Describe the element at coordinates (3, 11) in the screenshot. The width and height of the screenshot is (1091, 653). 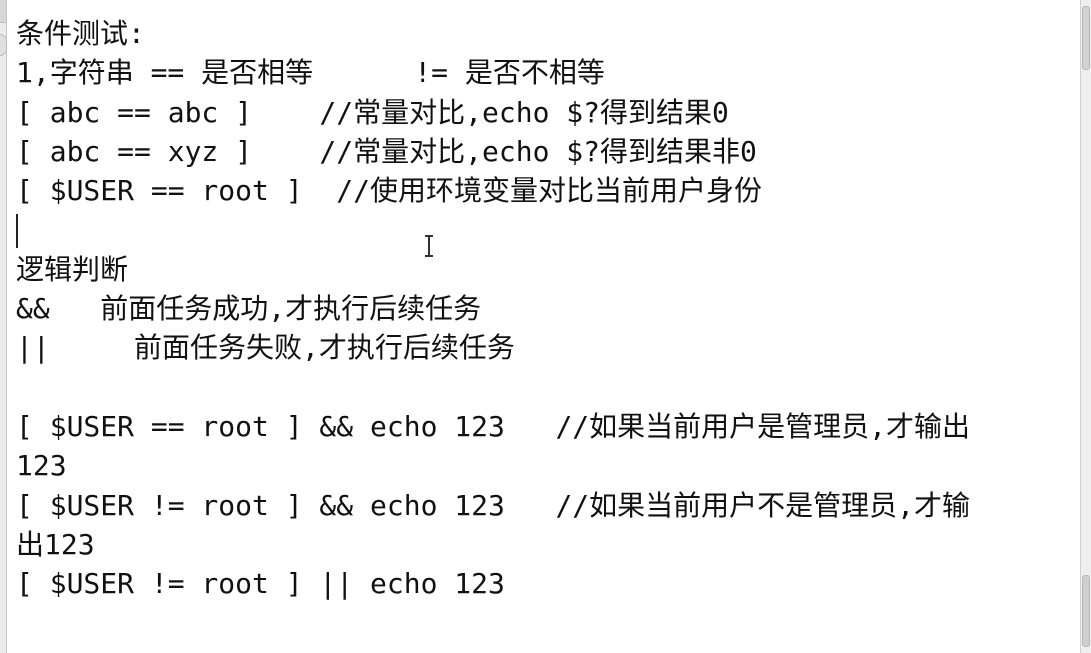
I see `left-edge-tab` at that location.